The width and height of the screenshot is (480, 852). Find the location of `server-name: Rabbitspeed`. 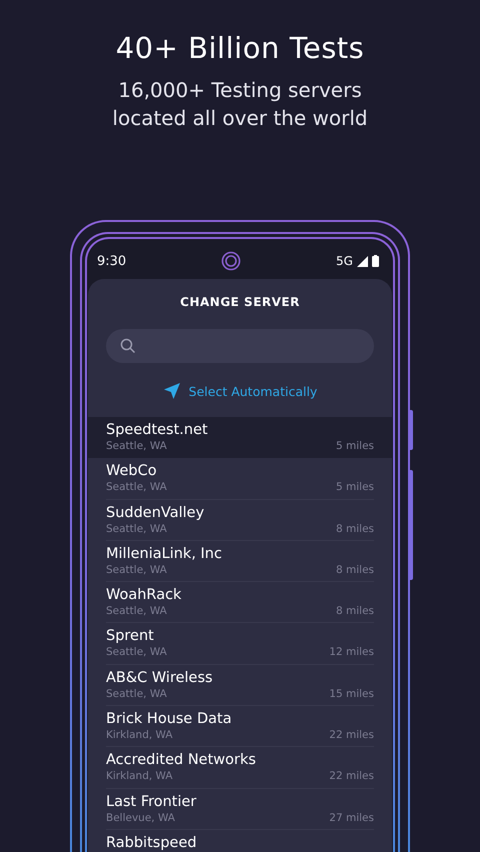

server-name: Rabbitspeed is located at coordinates (152, 843).